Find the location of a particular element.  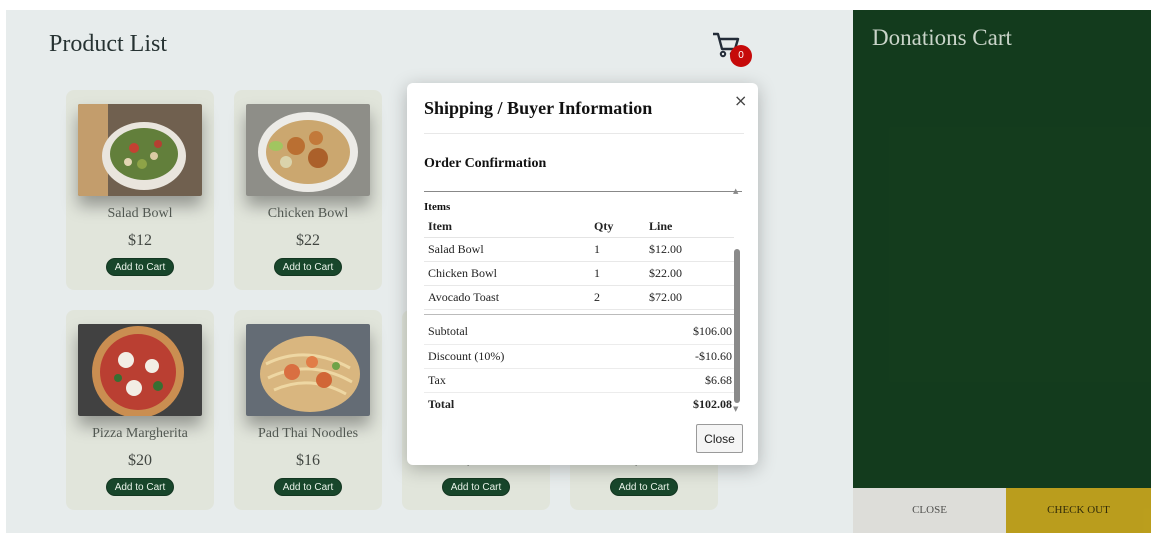

table-row: Chicken Bowl 1 $22.00 is located at coordinates (579, 273).